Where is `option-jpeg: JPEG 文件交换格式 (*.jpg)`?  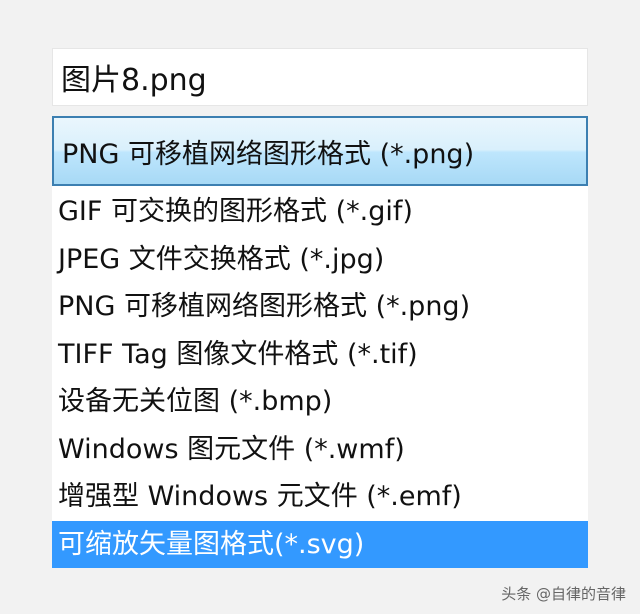
option-jpeg: JPEG 文件交换格式 (*.jpg) is located at coordinates (320, 260).